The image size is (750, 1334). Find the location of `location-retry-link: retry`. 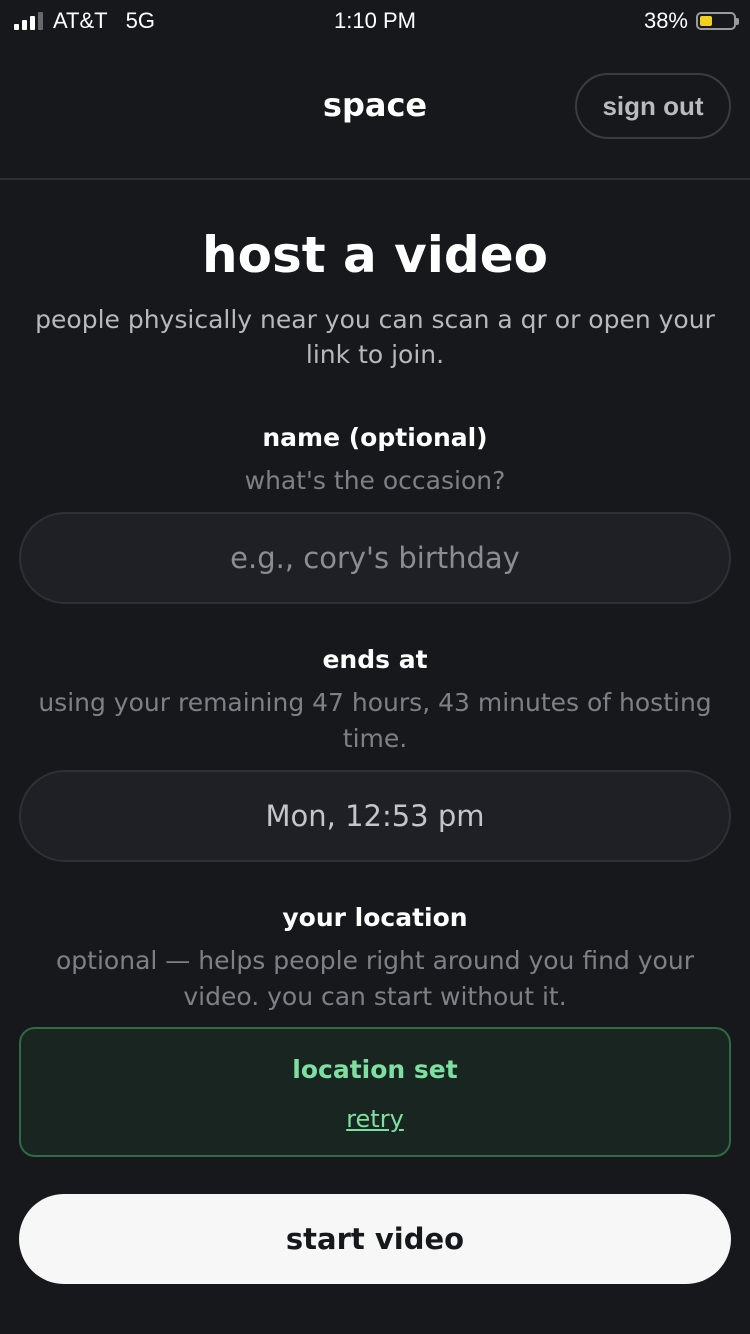

location-retry-link: retry is located at coordinates (375, 1119).